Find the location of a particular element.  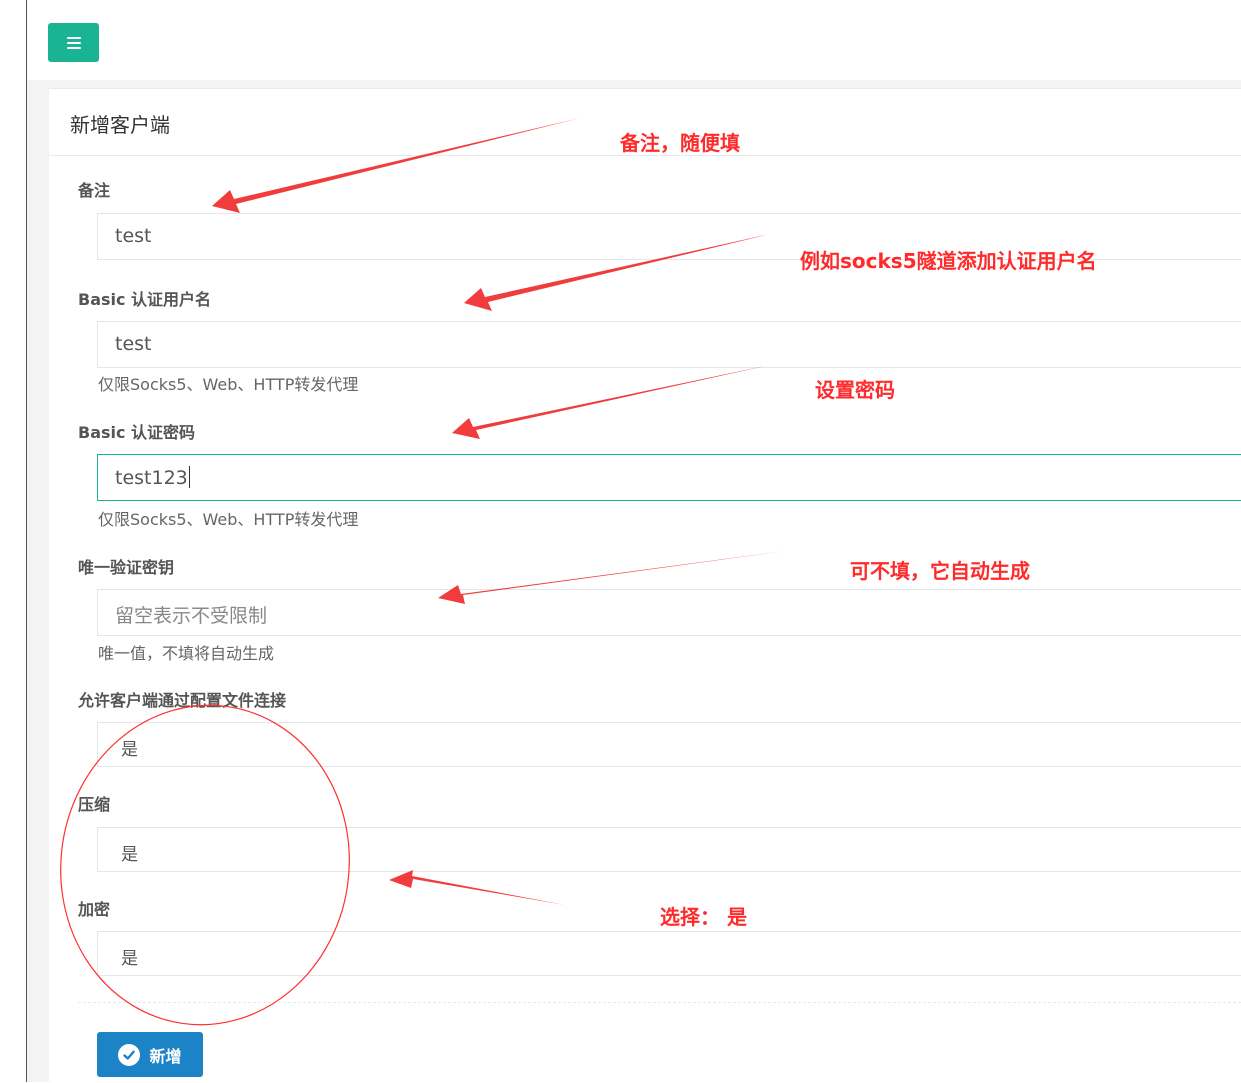

vkey-annotation: 可不填，它自动生成 is located at coordinates (940, 571).